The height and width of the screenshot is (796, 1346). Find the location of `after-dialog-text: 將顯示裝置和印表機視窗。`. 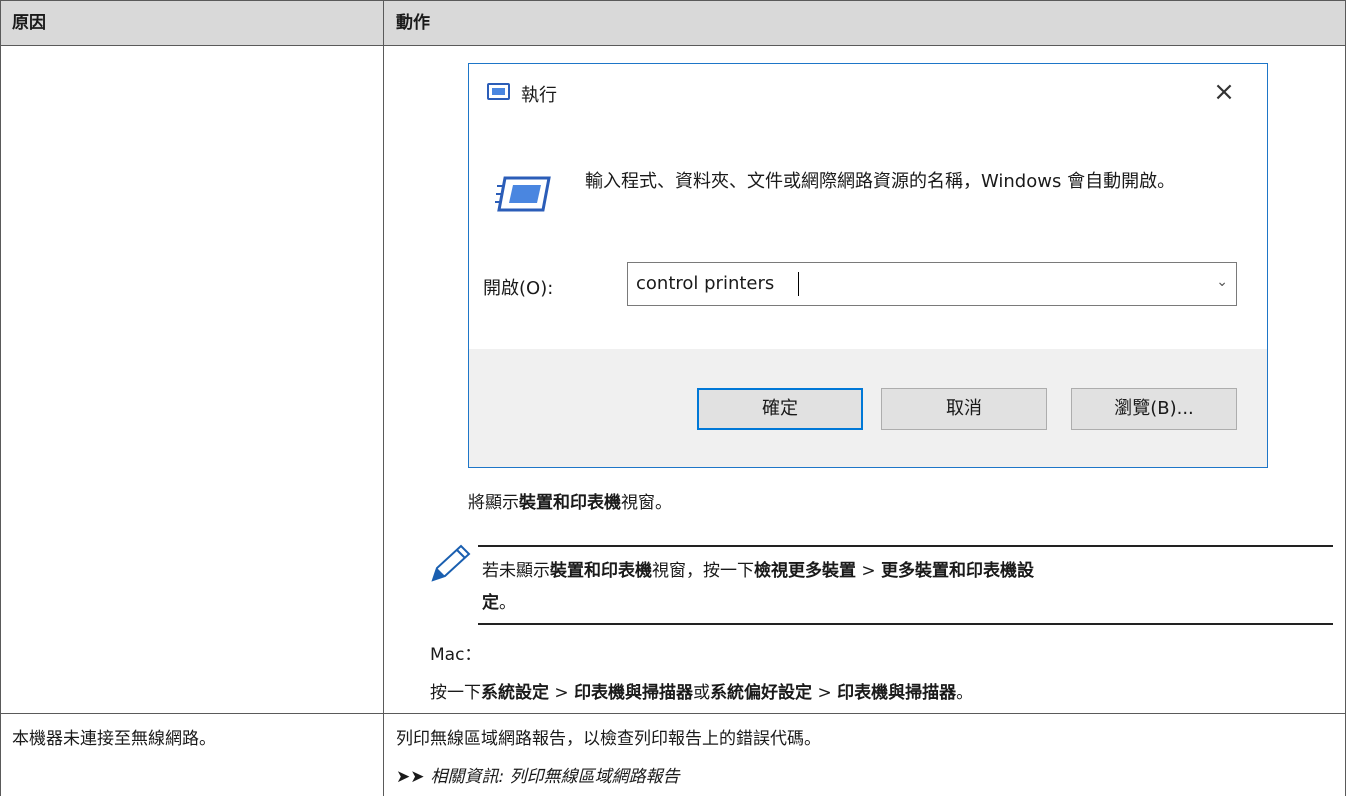

after-dialog-text: 將顯示裝置和印表機視窗。 is located at coordinates (570, 503).